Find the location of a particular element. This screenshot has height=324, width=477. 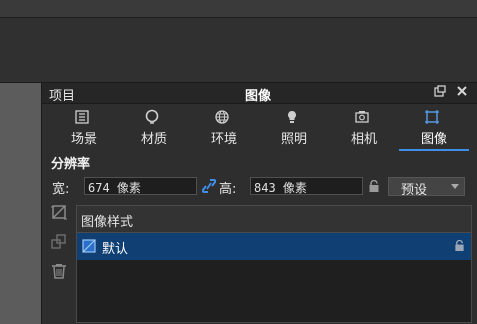

tab-material: 材质 is located at coordinates (154, 127).